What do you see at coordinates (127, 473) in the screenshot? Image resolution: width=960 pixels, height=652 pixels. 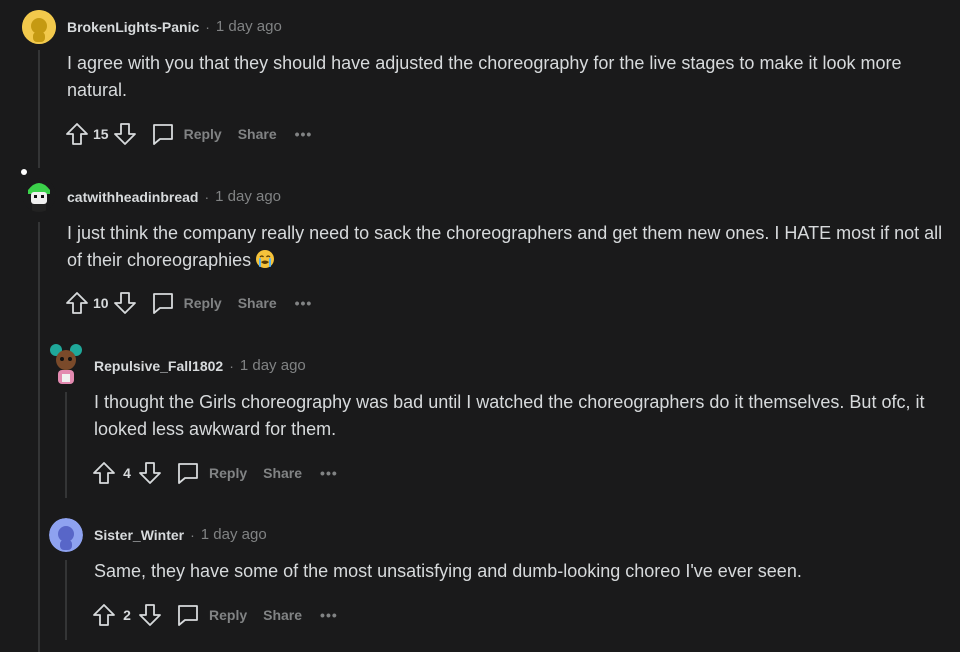 I see `vote-score: 4` at bounding box center [127, 473].